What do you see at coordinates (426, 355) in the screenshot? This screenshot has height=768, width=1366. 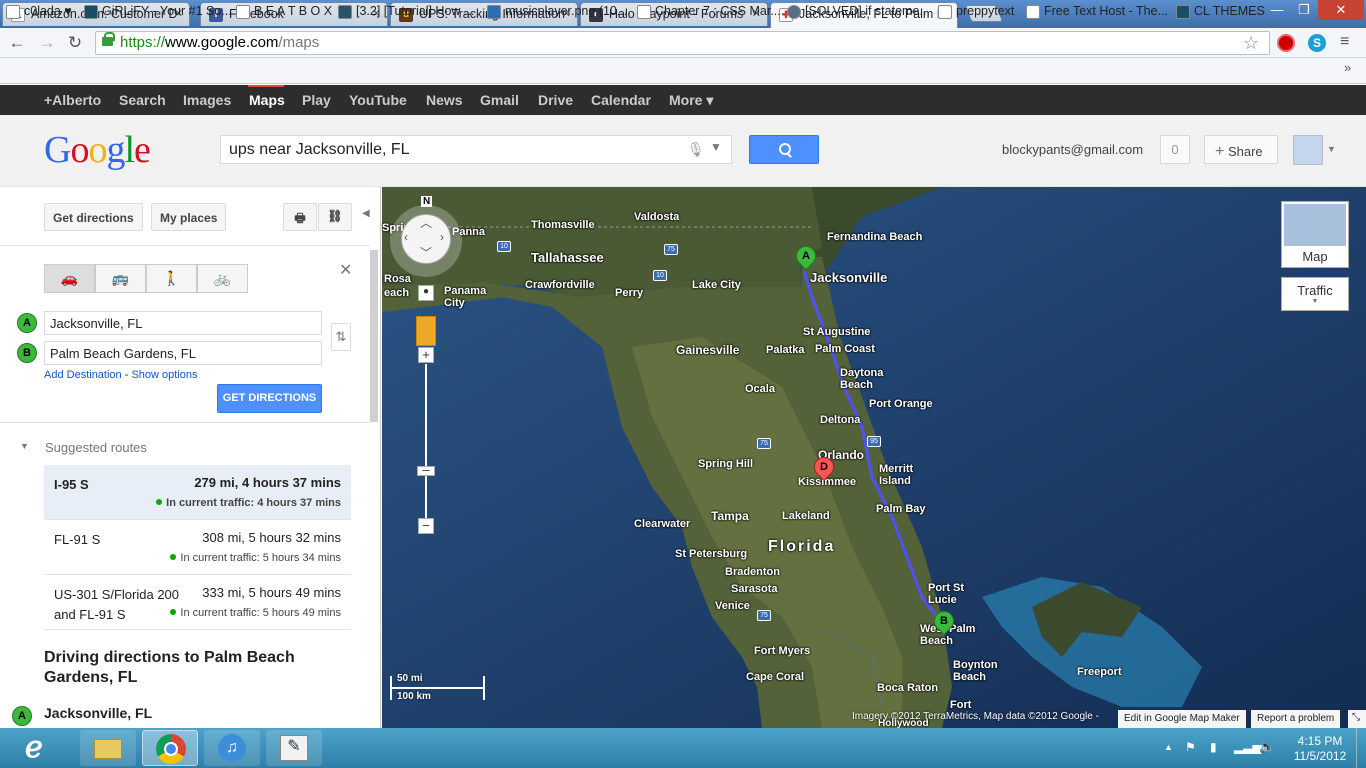 I see `zoom-in-icon: +` at bounding box center [426, 355].